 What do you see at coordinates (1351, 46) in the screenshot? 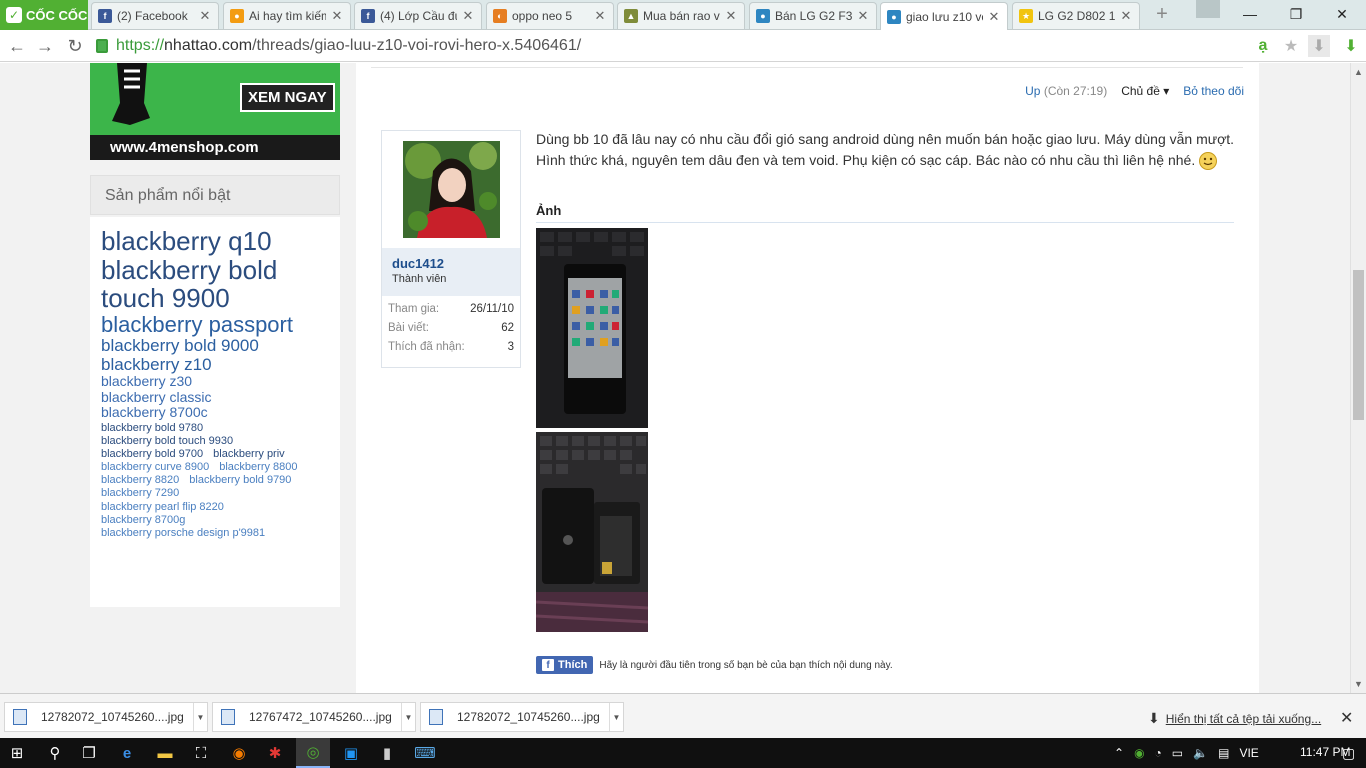
I see `download-arrow-icon: ⬇` at bounding box center [1351, 46].